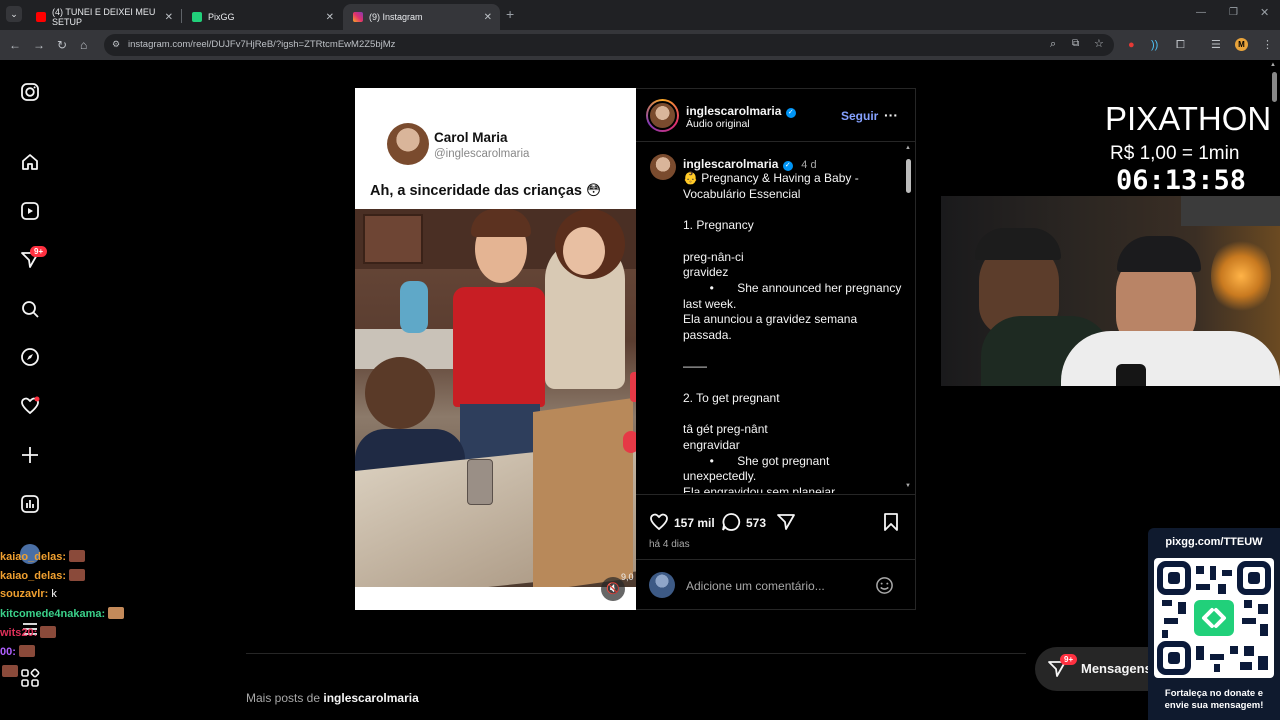  Describe the element at coordinates (30, 211) in the screenshot. I see `reels-icon` at that location.